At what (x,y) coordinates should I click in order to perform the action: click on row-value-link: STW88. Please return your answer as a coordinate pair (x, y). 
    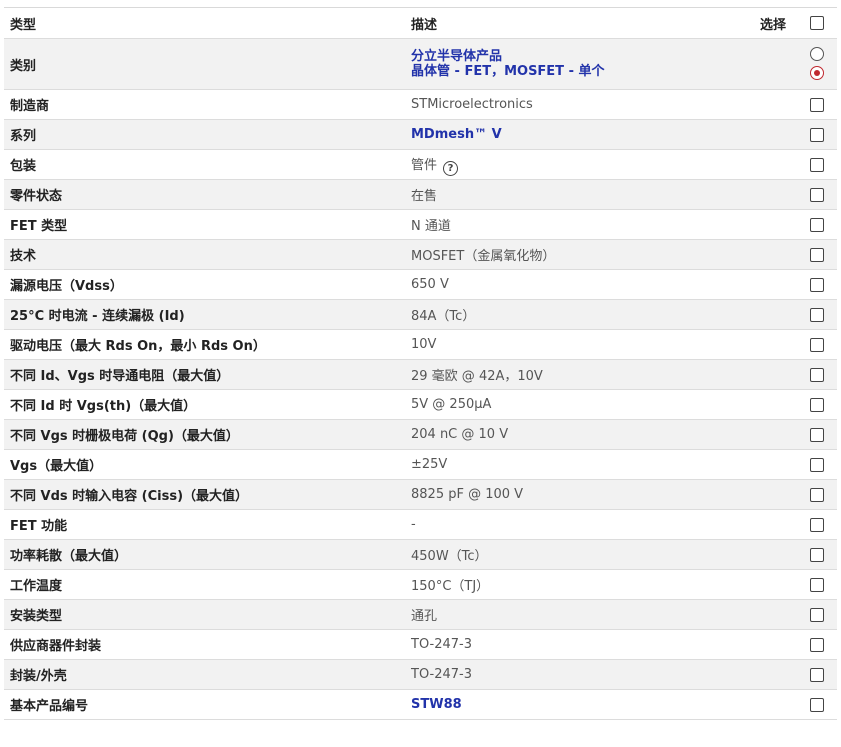
    Looking at the image, I should click on (436, 704).